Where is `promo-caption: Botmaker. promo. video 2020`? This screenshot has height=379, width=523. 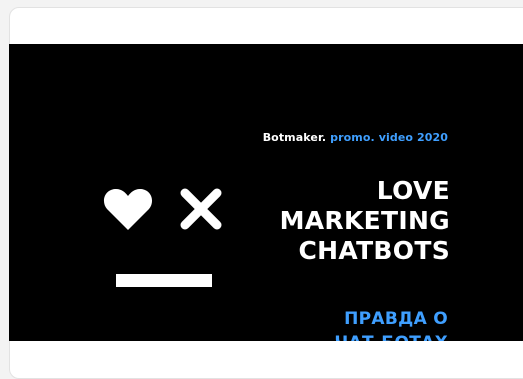 promo-caption: Botmaker. promo. video 2020 is located at coordinates (355, 137).